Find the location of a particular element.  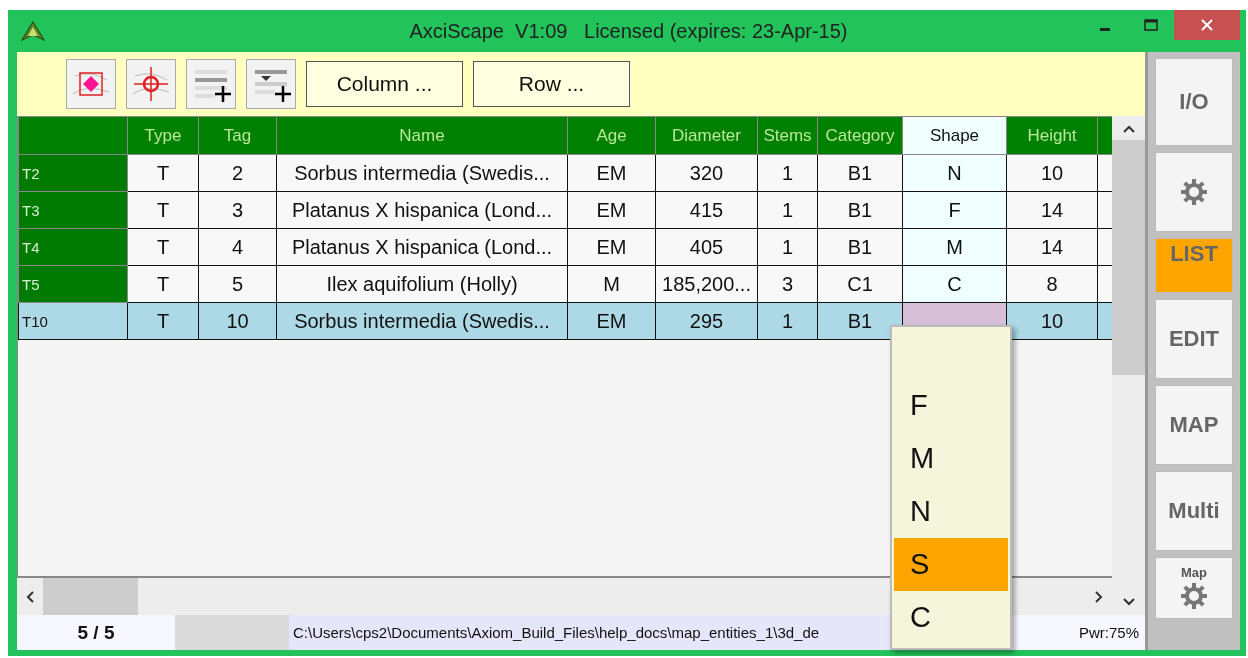

power-level: Pwr:75% is located at coordinates (1108, 632).